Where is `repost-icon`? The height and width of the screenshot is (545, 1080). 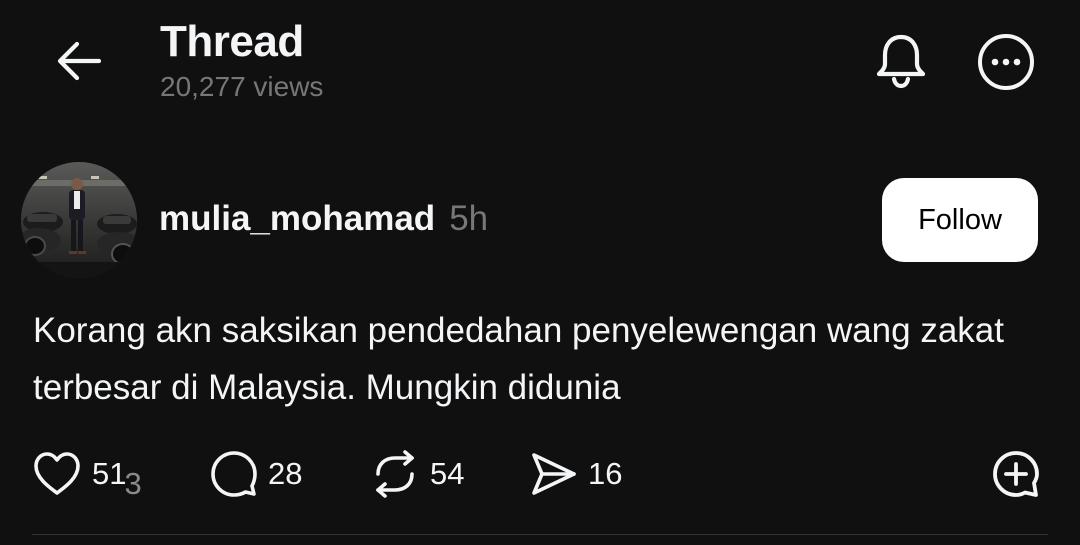 repost-icon is located at coordinates (395, 474).